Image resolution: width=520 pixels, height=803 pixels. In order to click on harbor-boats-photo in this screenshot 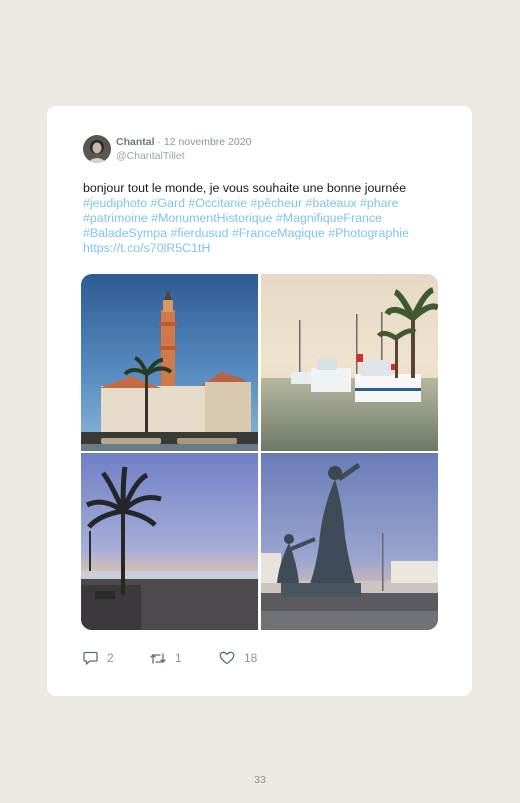, I will do `click(349, 362)`.